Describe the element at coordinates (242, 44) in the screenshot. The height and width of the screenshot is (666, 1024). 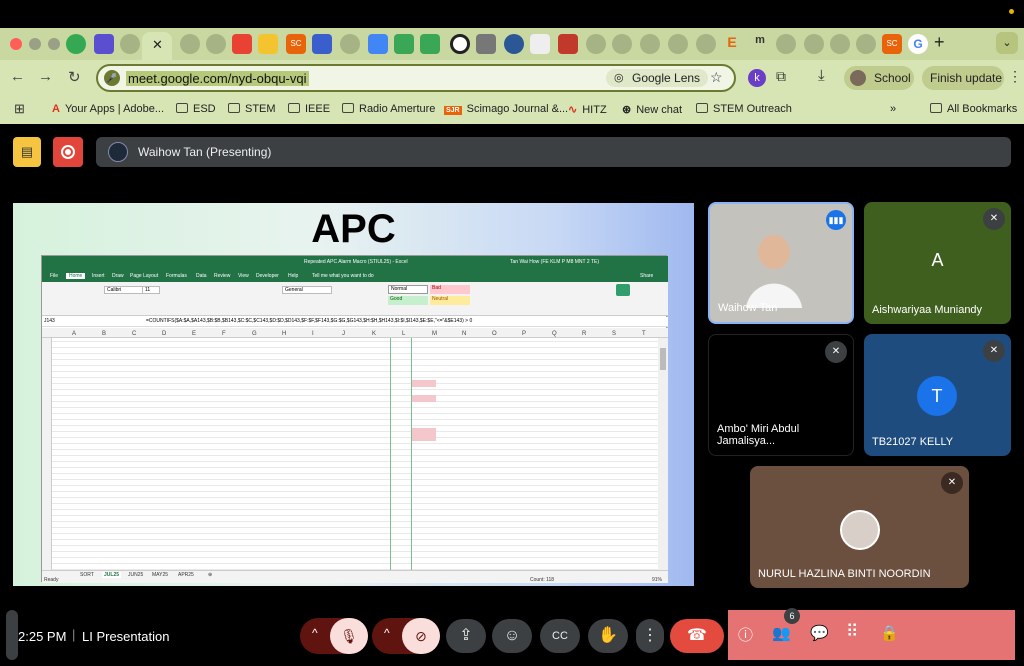
I see `gmail-tab-icon` at that location.